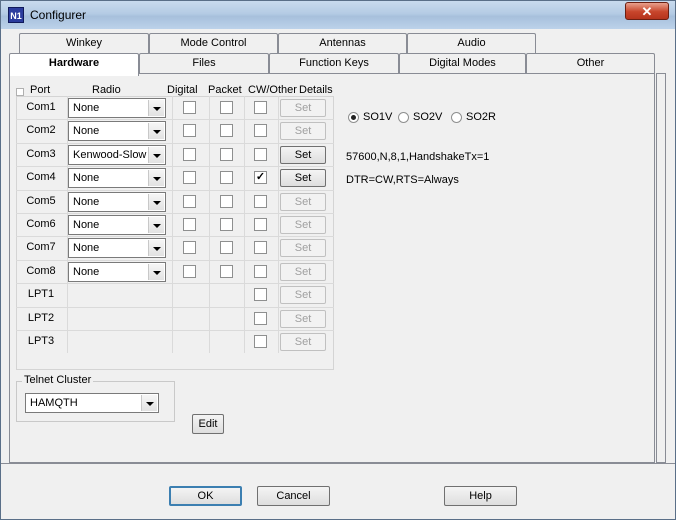 This screenshot has height=520, width=676. Describe the element at coordinates (402, 180) in the screenshot. I see `port-detail: DTR=CW,RTS=Always` at that location.